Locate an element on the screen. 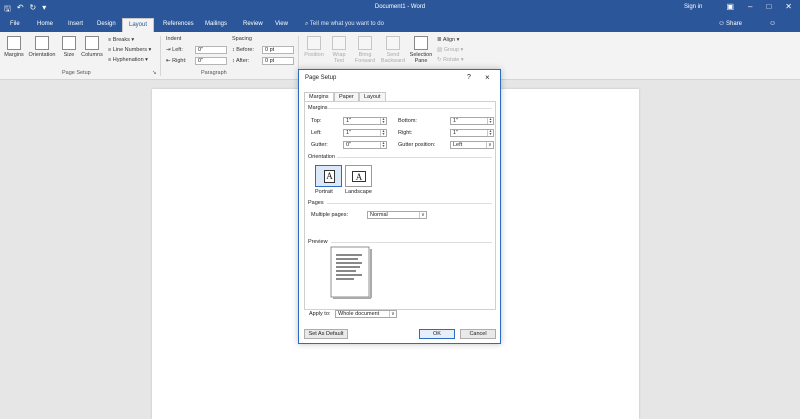  before-input: 0 pt is located at coordinates (278, 50).